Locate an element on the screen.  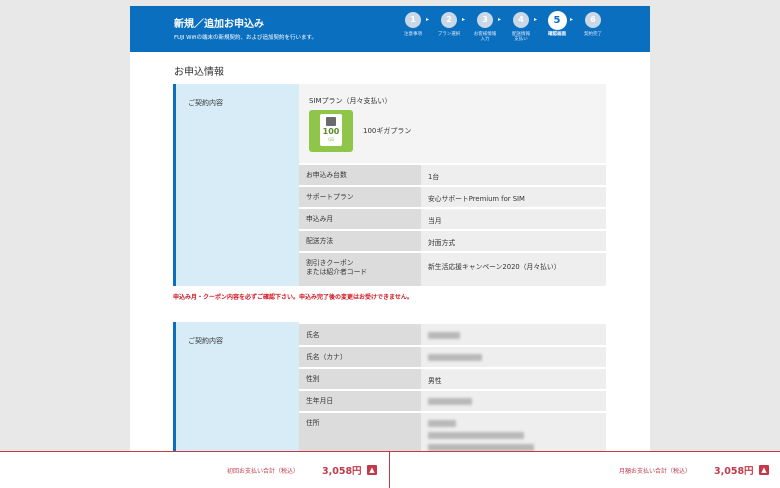
plan-heading: SIMプラン（月々支払い） is located at coordinates (350, 101).